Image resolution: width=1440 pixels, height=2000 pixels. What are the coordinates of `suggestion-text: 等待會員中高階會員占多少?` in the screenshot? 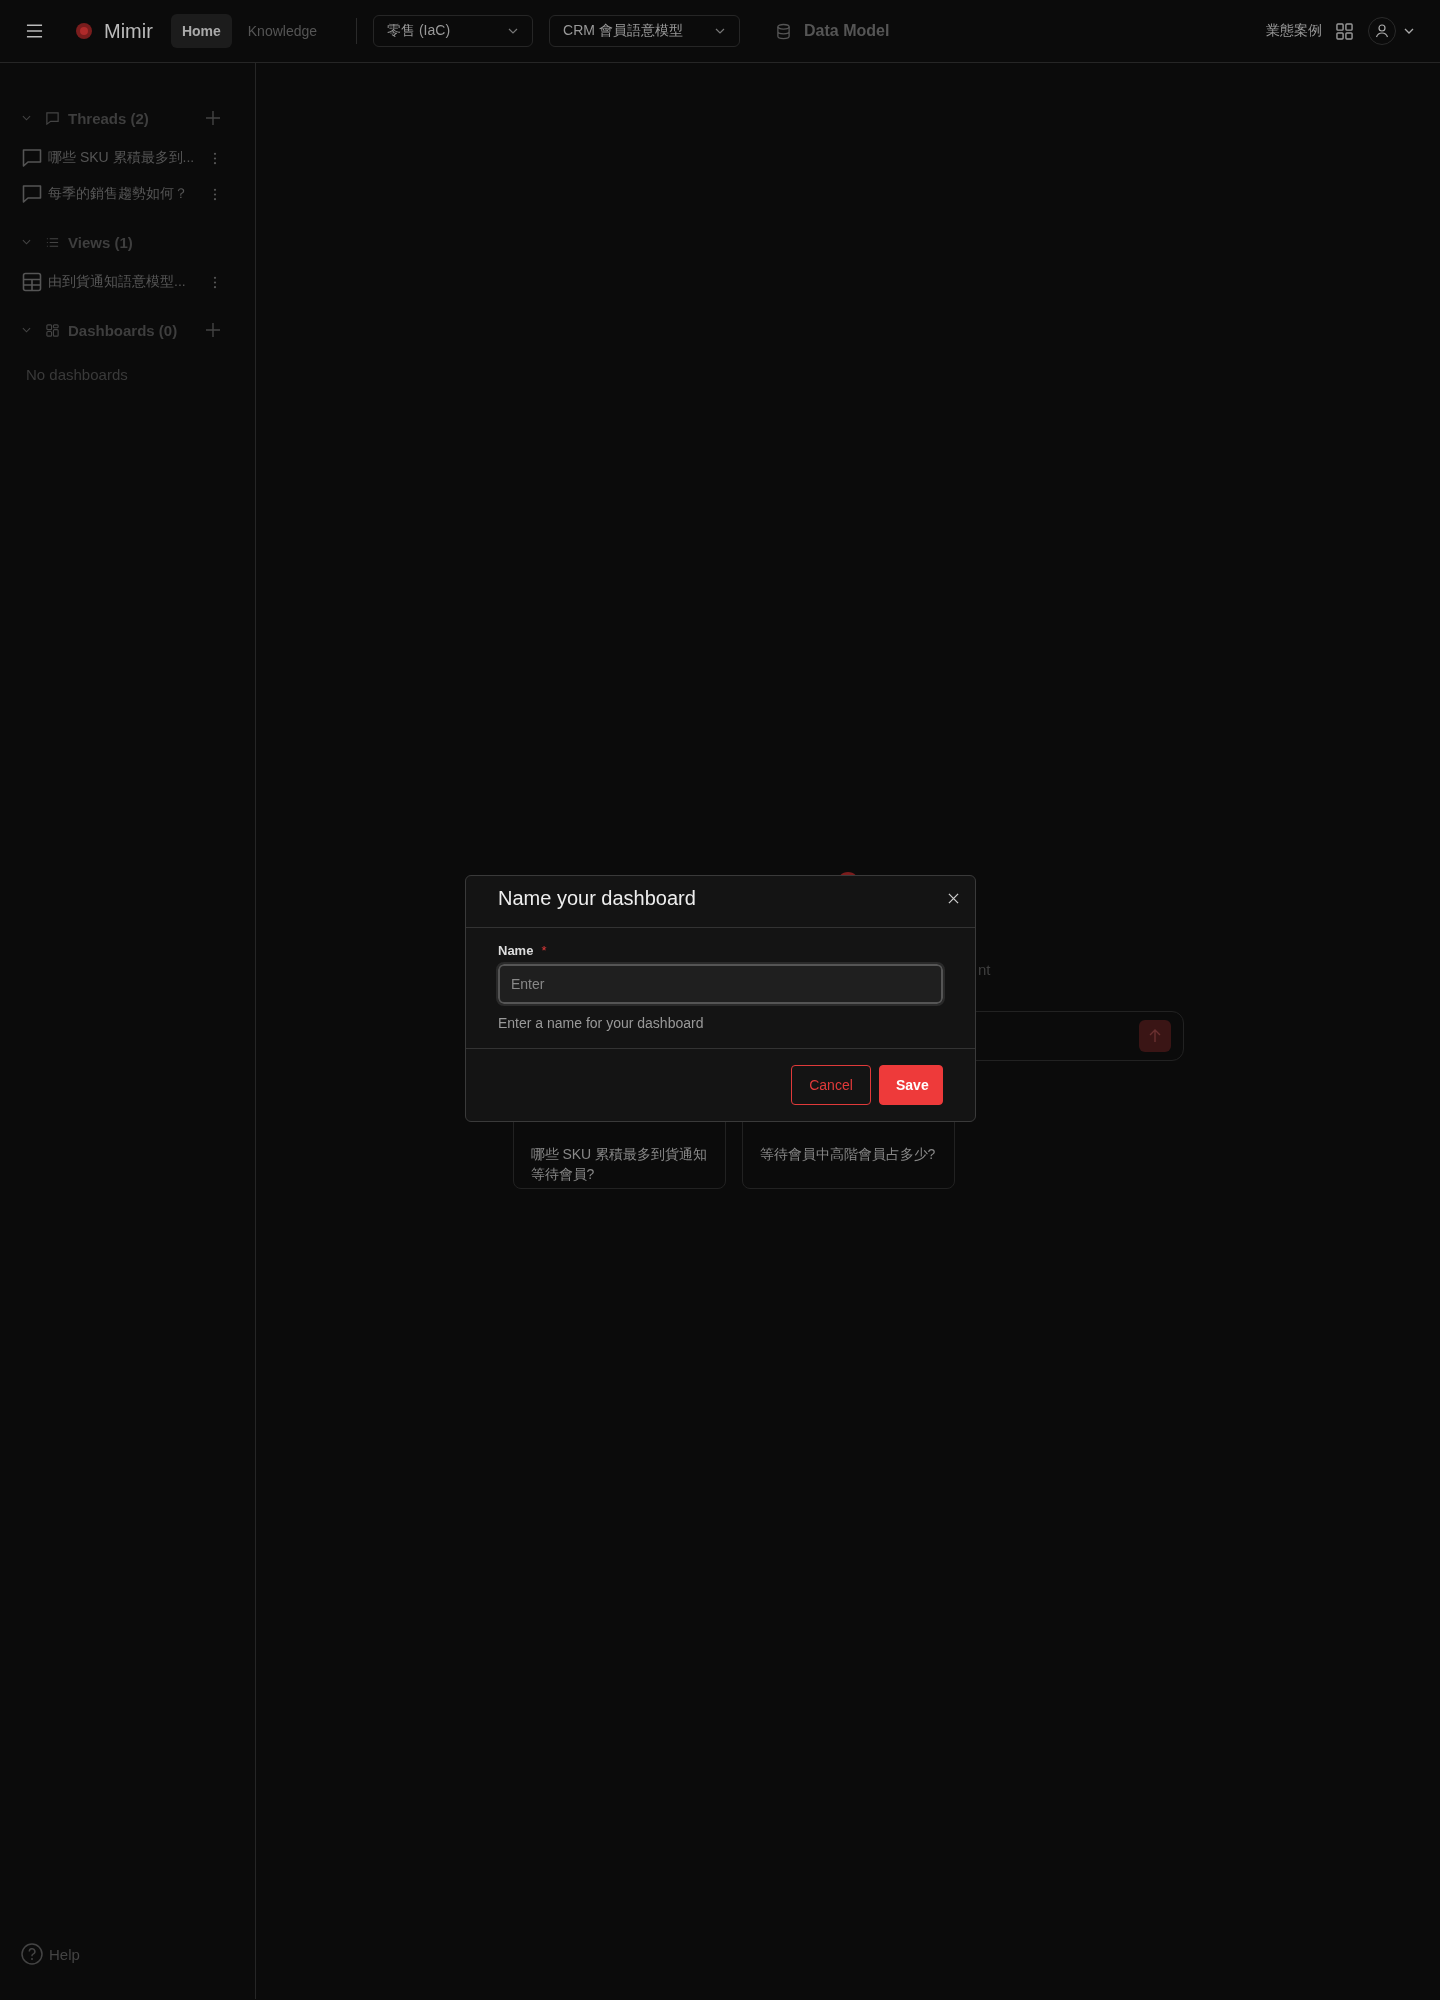 It's located at (848, 1154).